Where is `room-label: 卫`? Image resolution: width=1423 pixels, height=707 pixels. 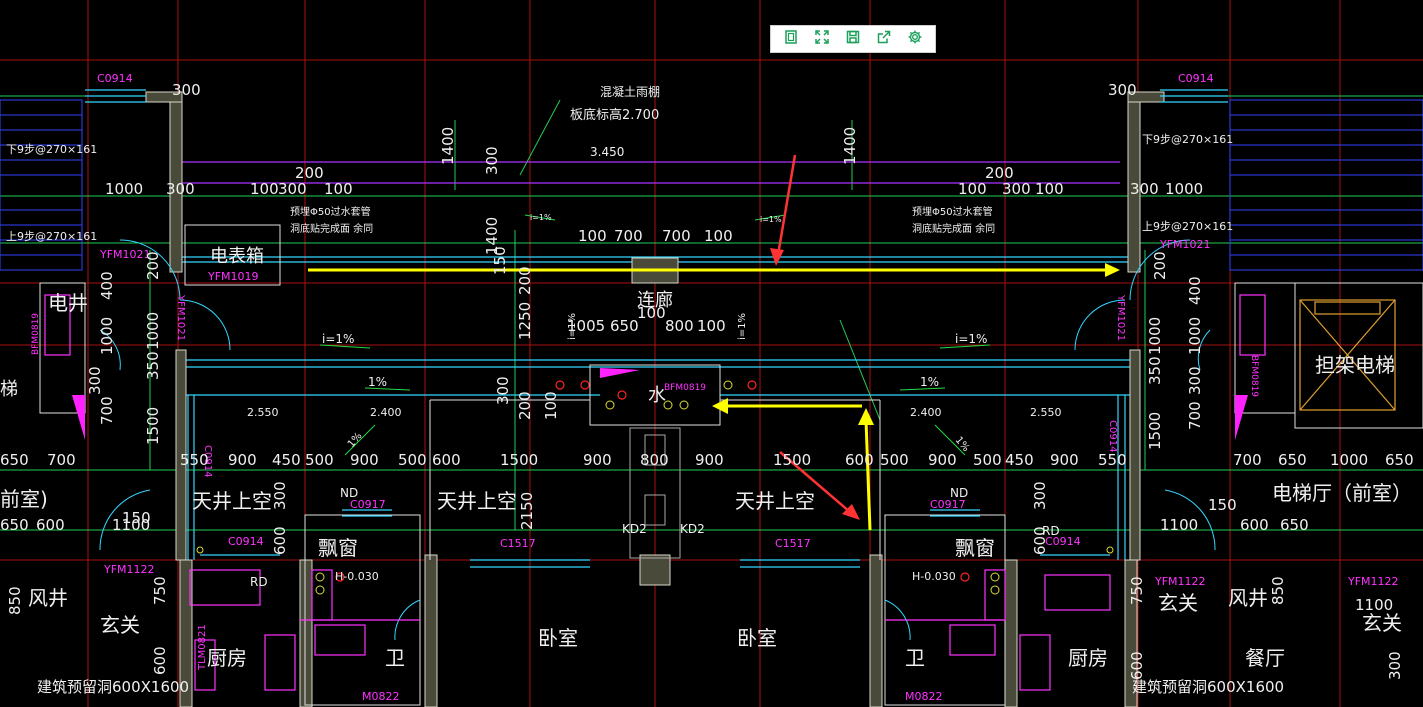
room-label: 卫 is located at coordinates (915, 658).